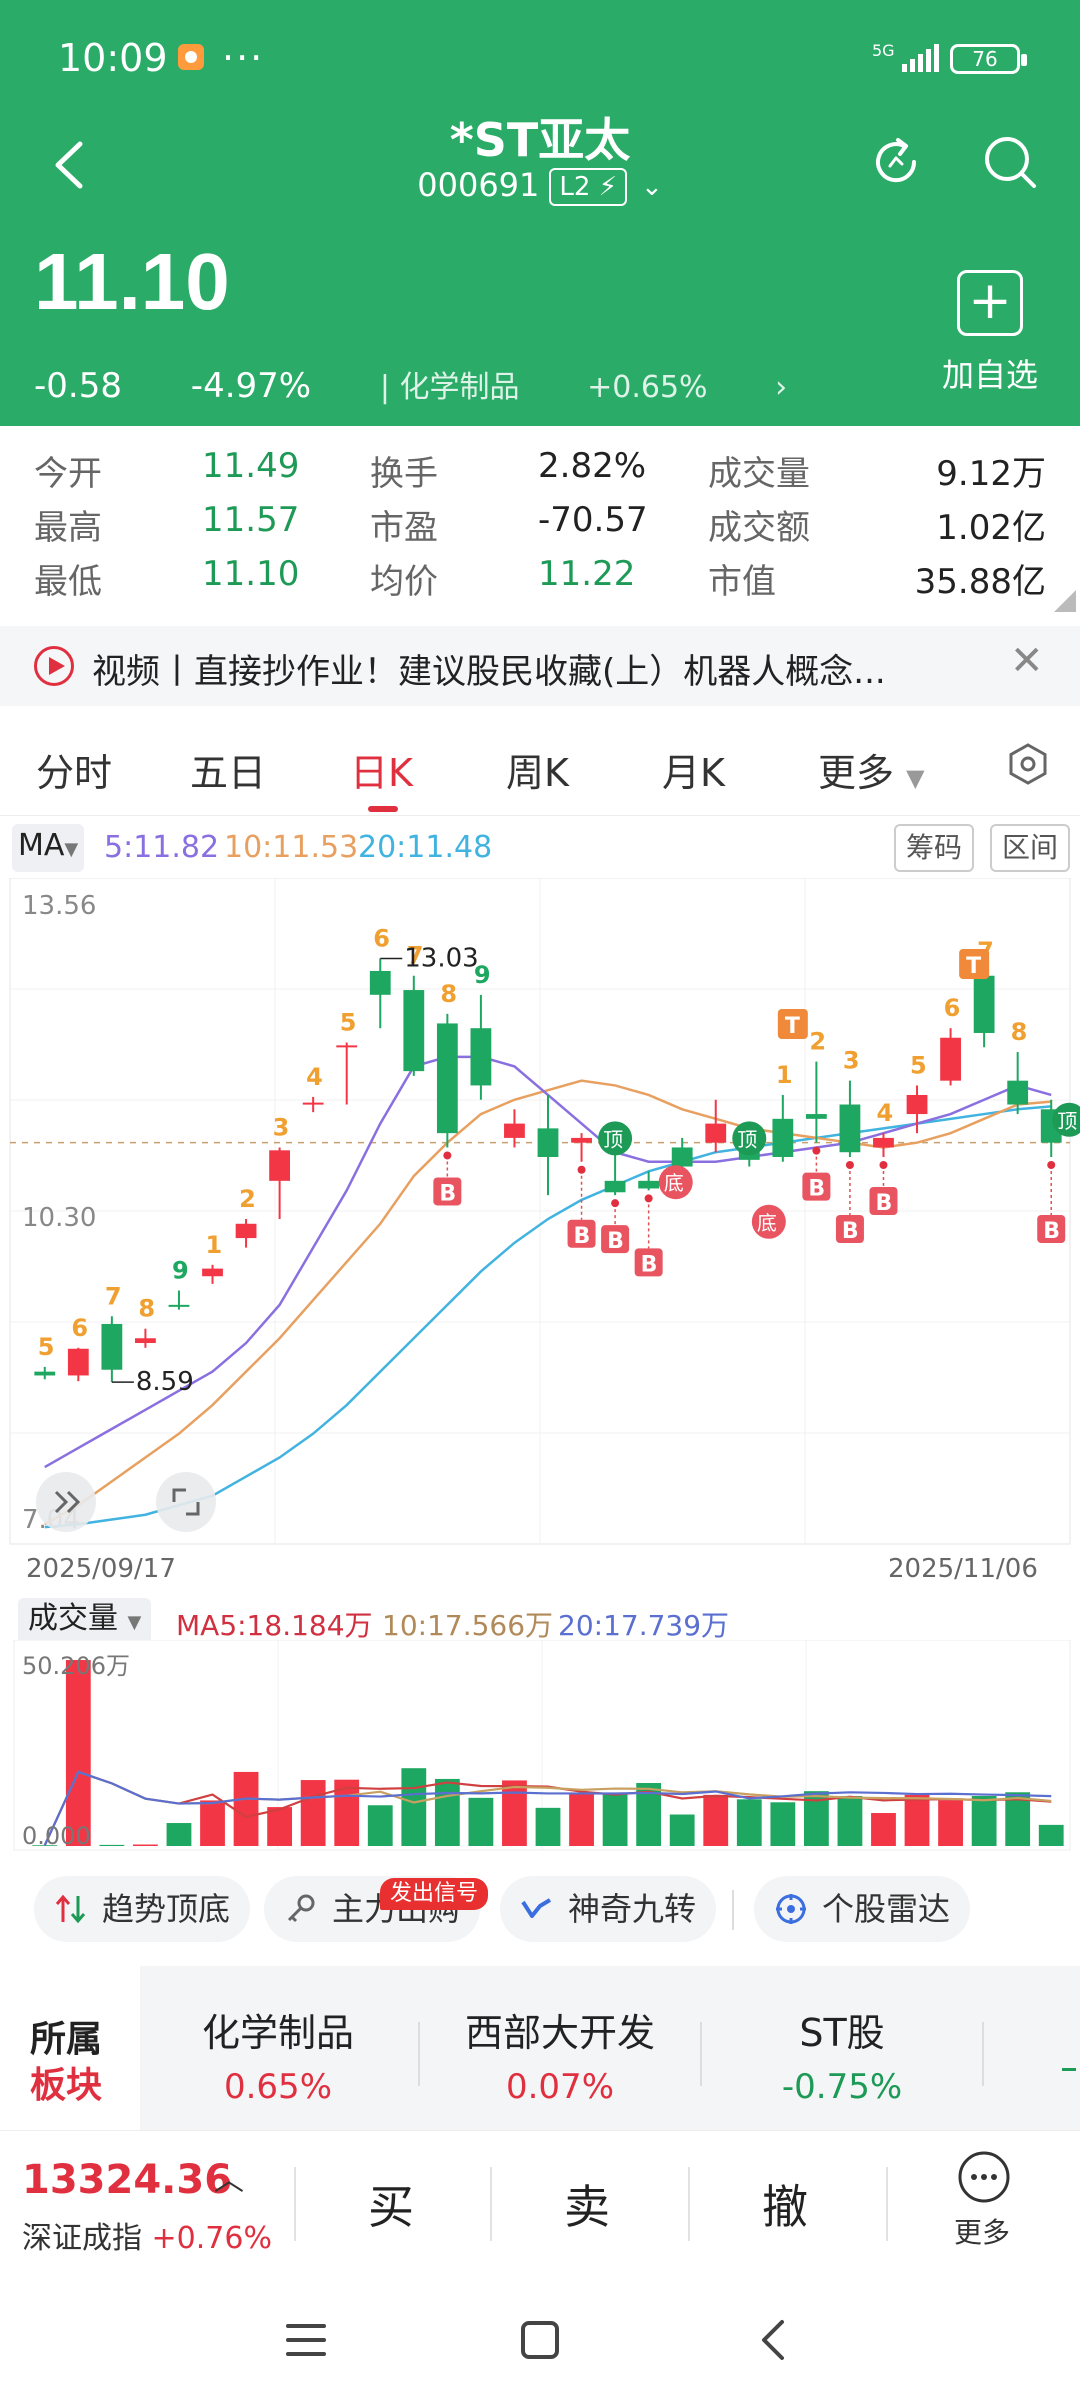 This screenshot has height=2400, width=1080. Describe the element at coordinates (632, 1909) in the screenshot. I see `pill-label: 神奇九转` at that location.